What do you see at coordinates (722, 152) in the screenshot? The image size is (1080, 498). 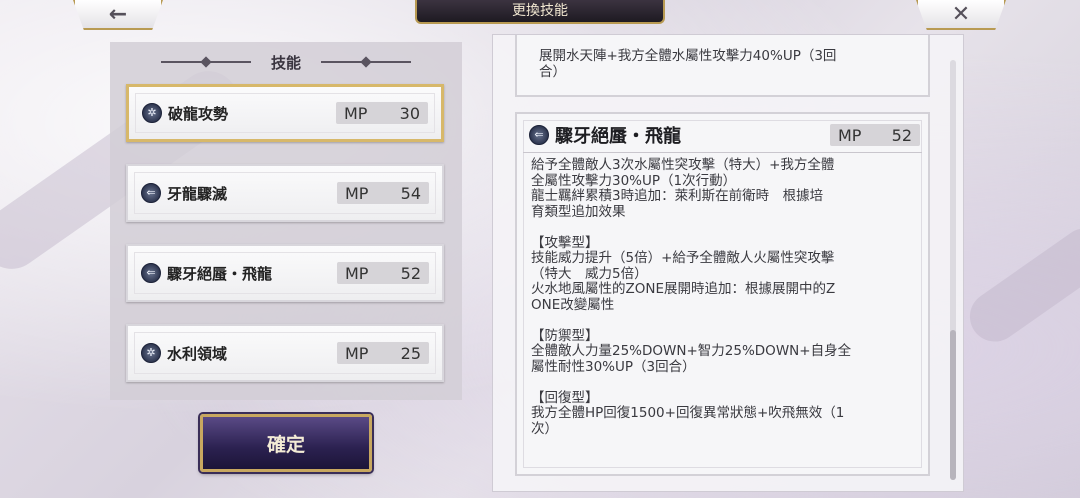 I see `divider` at bounding box center [722, 152].